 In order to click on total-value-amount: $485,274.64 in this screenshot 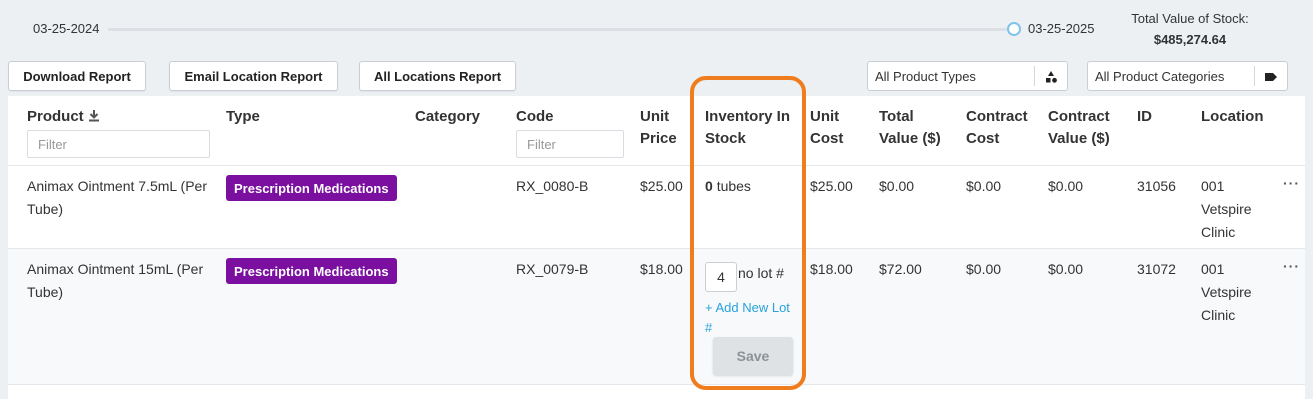, I will do `click(1190, 39)`.